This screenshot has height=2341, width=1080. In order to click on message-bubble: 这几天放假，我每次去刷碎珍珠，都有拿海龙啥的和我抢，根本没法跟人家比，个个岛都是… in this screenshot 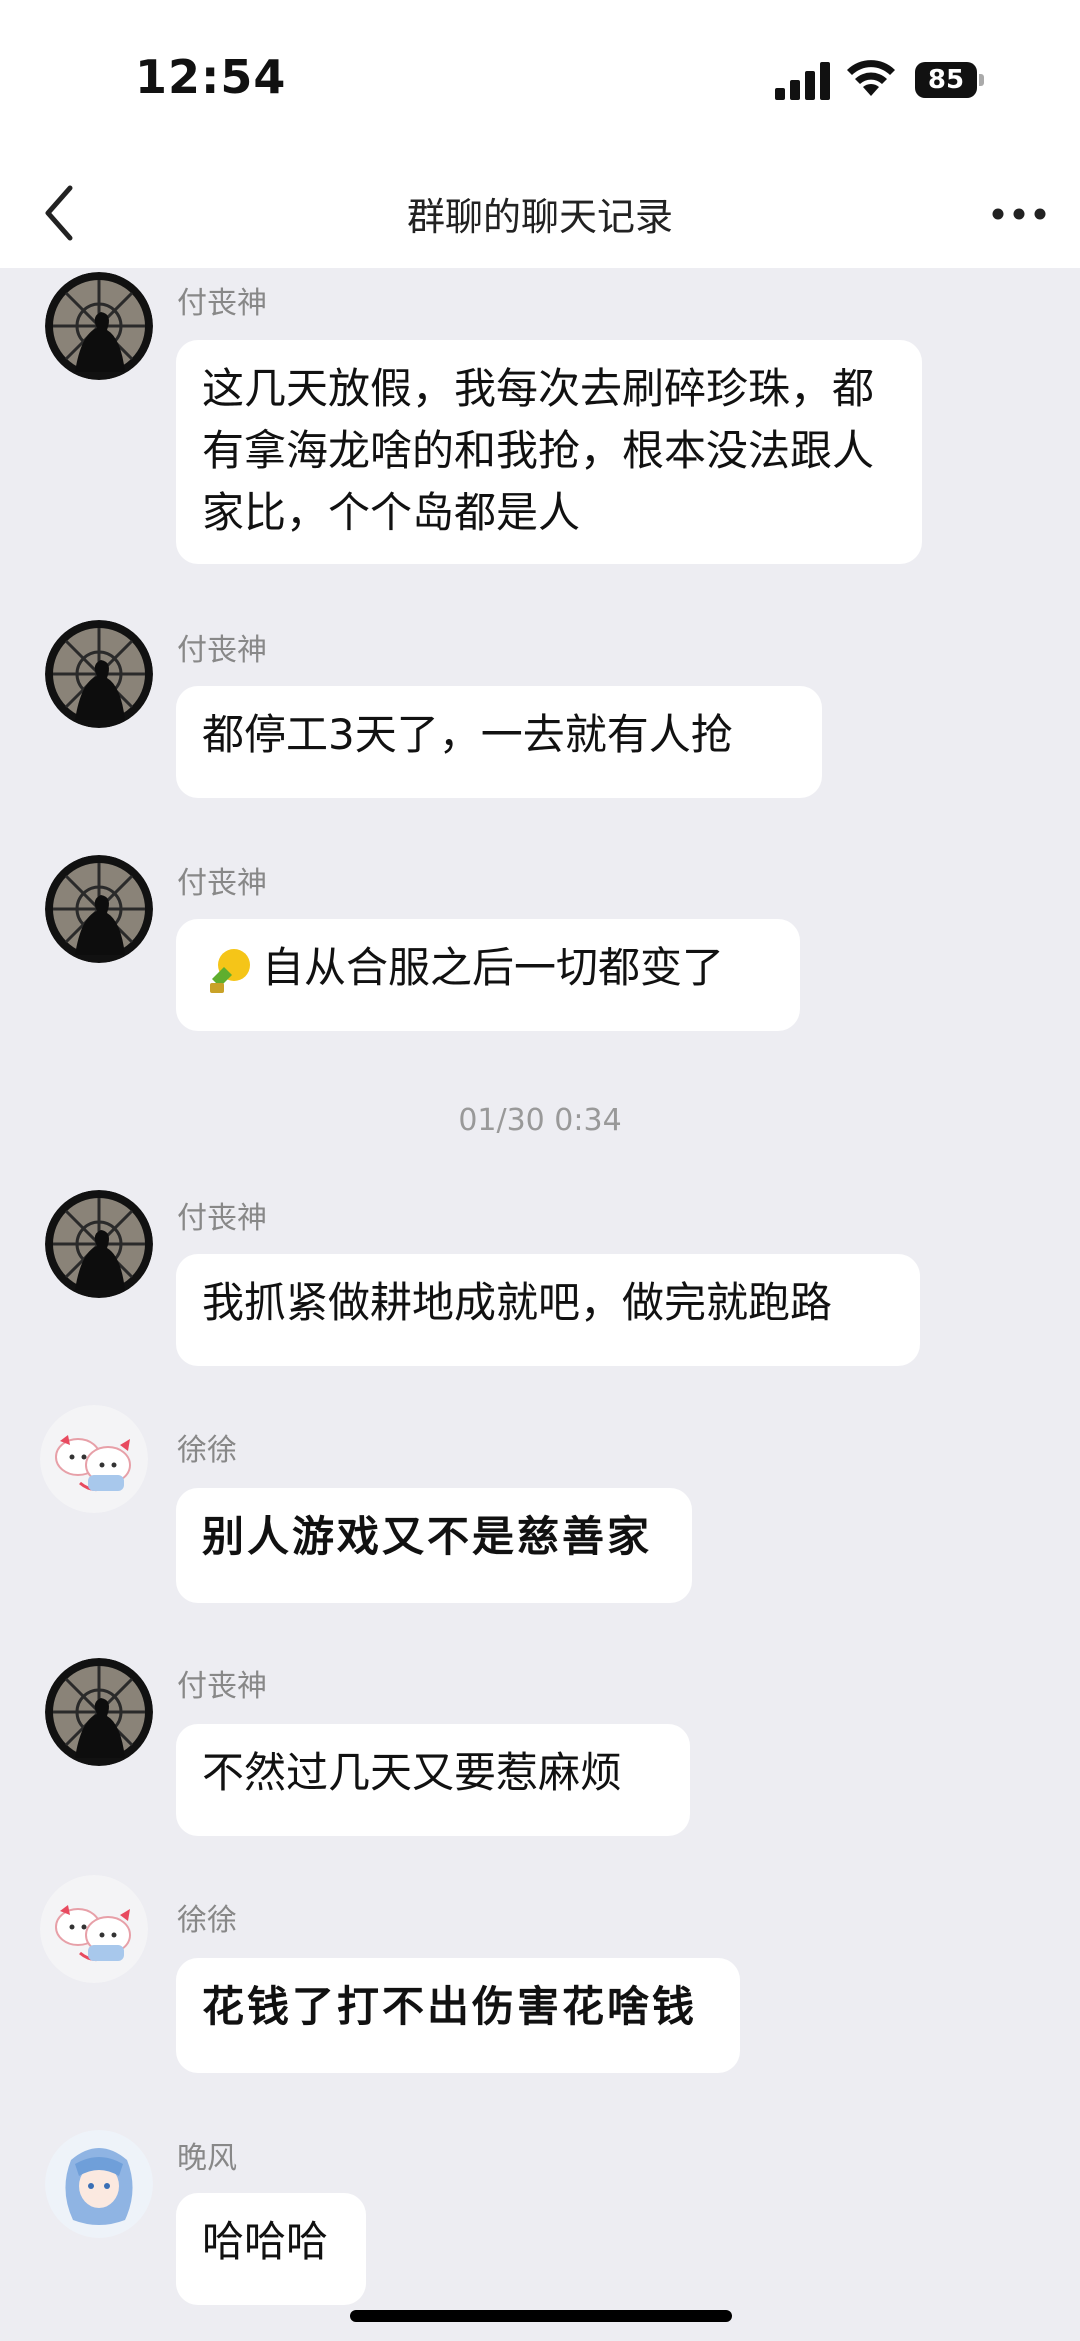, I will do `click(549, 452)`.